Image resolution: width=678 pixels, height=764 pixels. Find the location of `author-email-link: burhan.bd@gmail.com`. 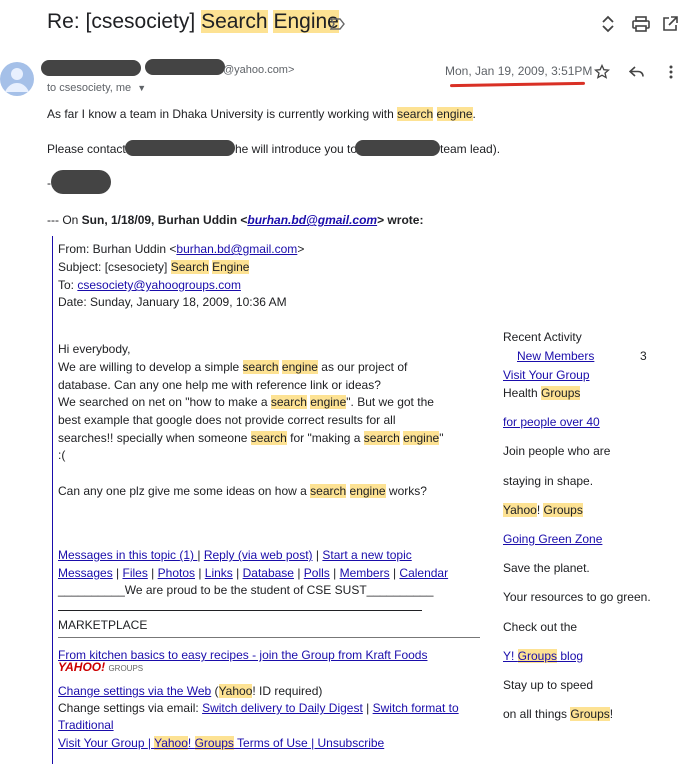

author-email-link: burhan.bd@gmail.com is located at coordinates (312, 220).